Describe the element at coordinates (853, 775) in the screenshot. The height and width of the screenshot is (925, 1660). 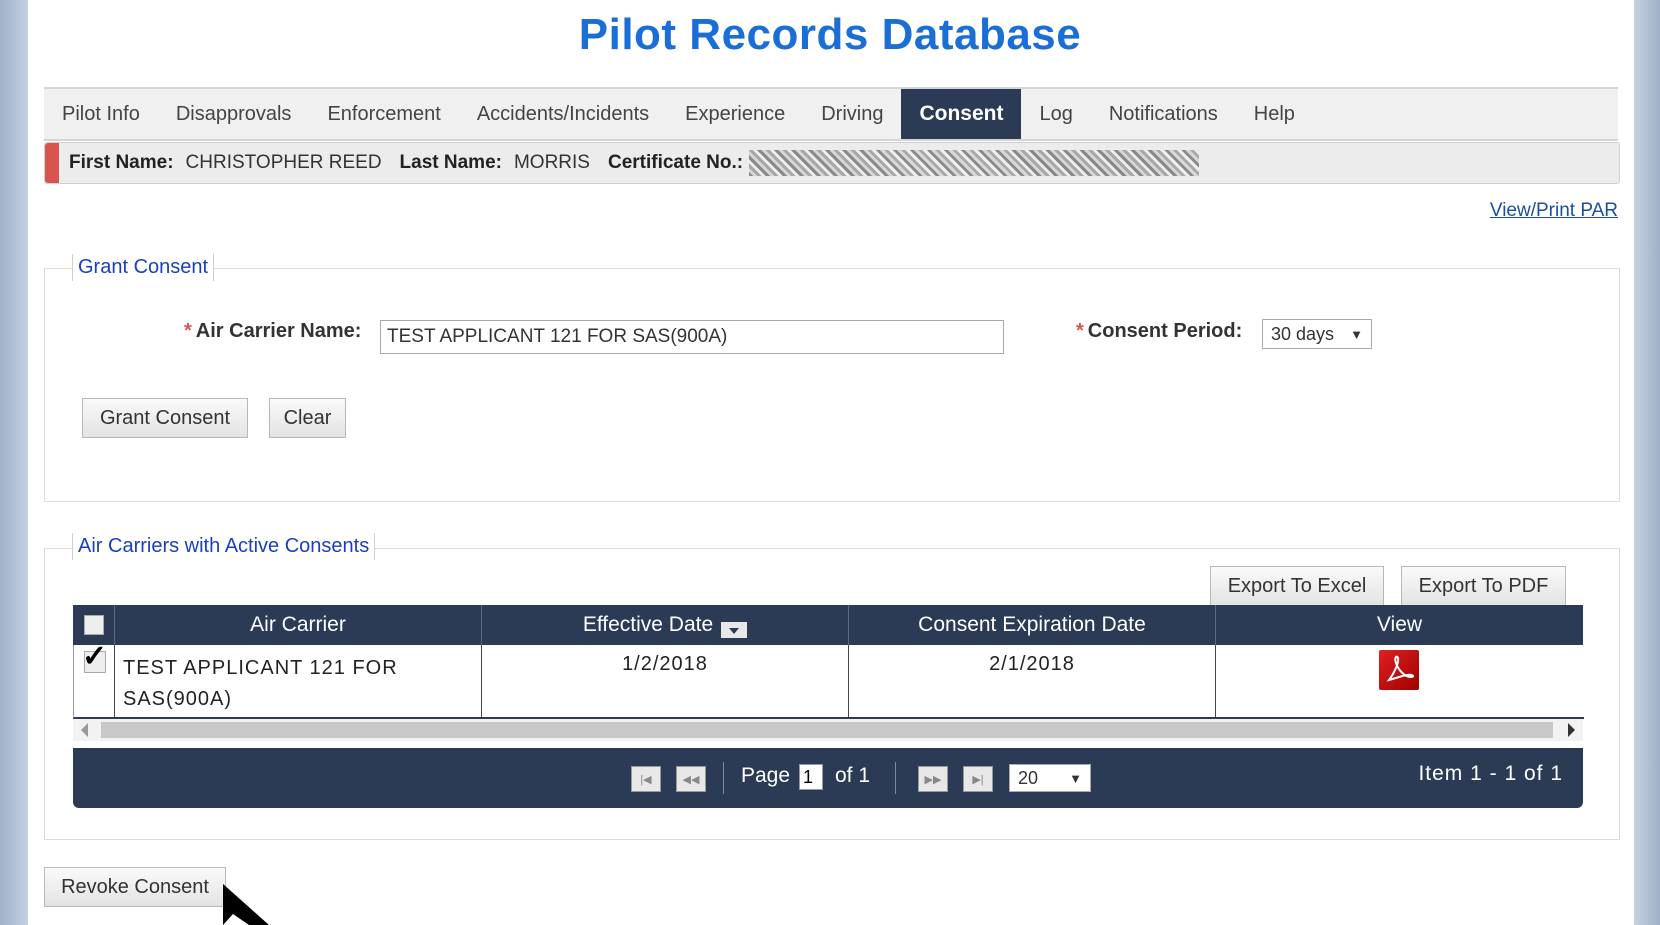
I see `page-of-label: of 1` at that location.